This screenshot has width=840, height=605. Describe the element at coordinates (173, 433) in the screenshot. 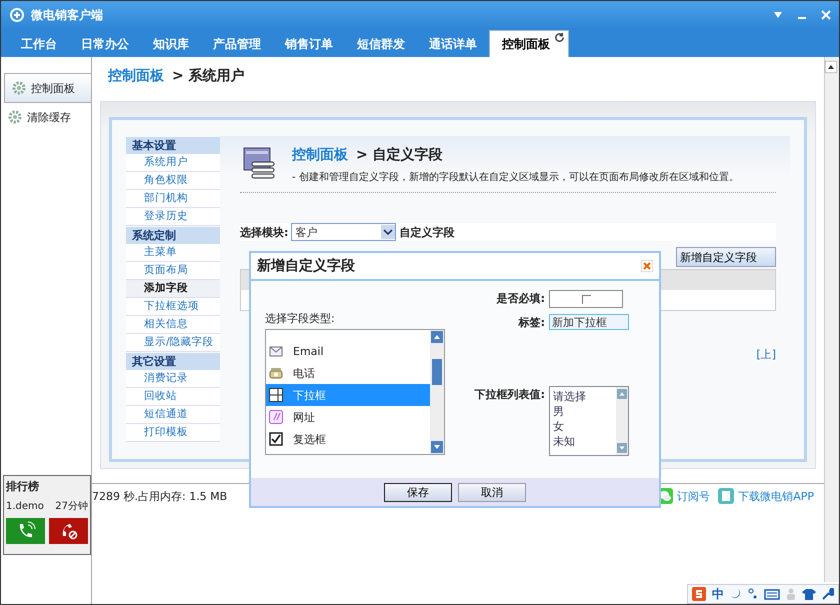

I see `nav-item: 打印模板` at that location.